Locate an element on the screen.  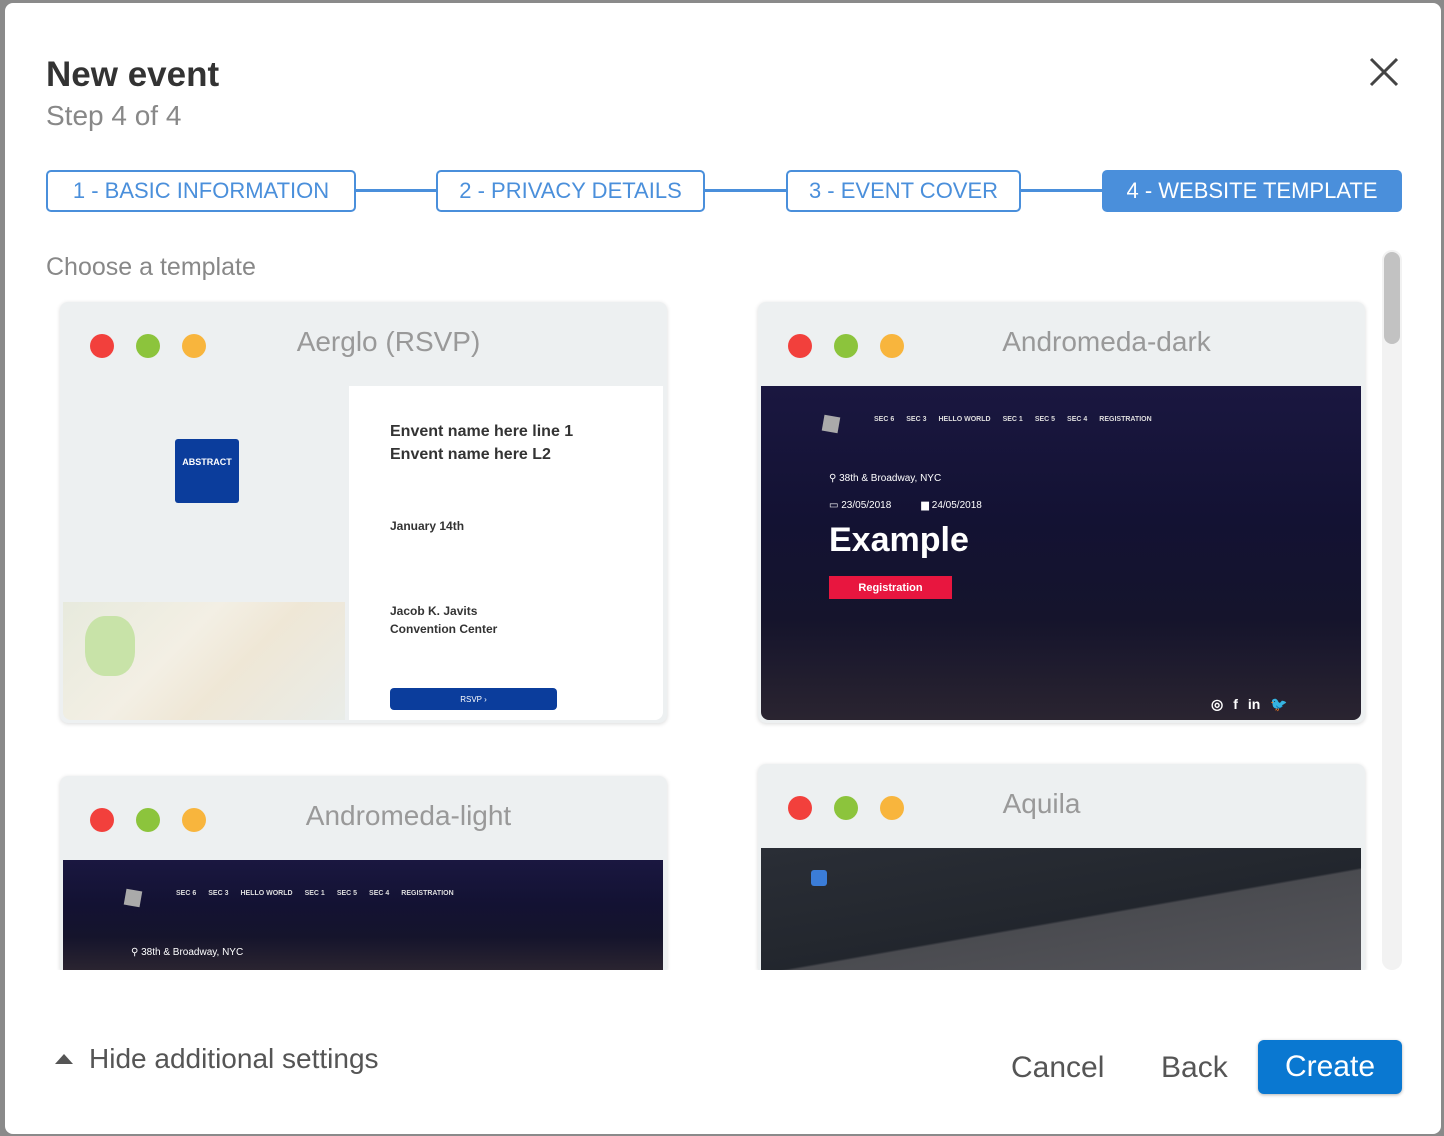
create-button: Create is located at coordinates (1330, 1067).